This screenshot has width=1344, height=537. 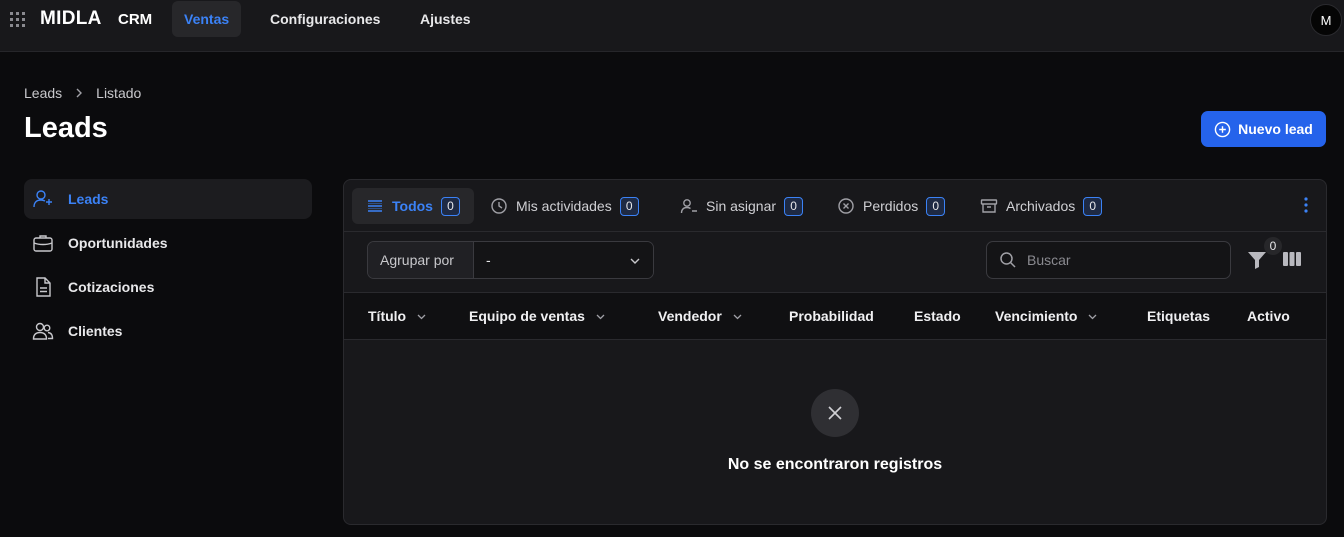 I want to click on column-etiquetas: Etiquetas, so click(x=1178, y=316).